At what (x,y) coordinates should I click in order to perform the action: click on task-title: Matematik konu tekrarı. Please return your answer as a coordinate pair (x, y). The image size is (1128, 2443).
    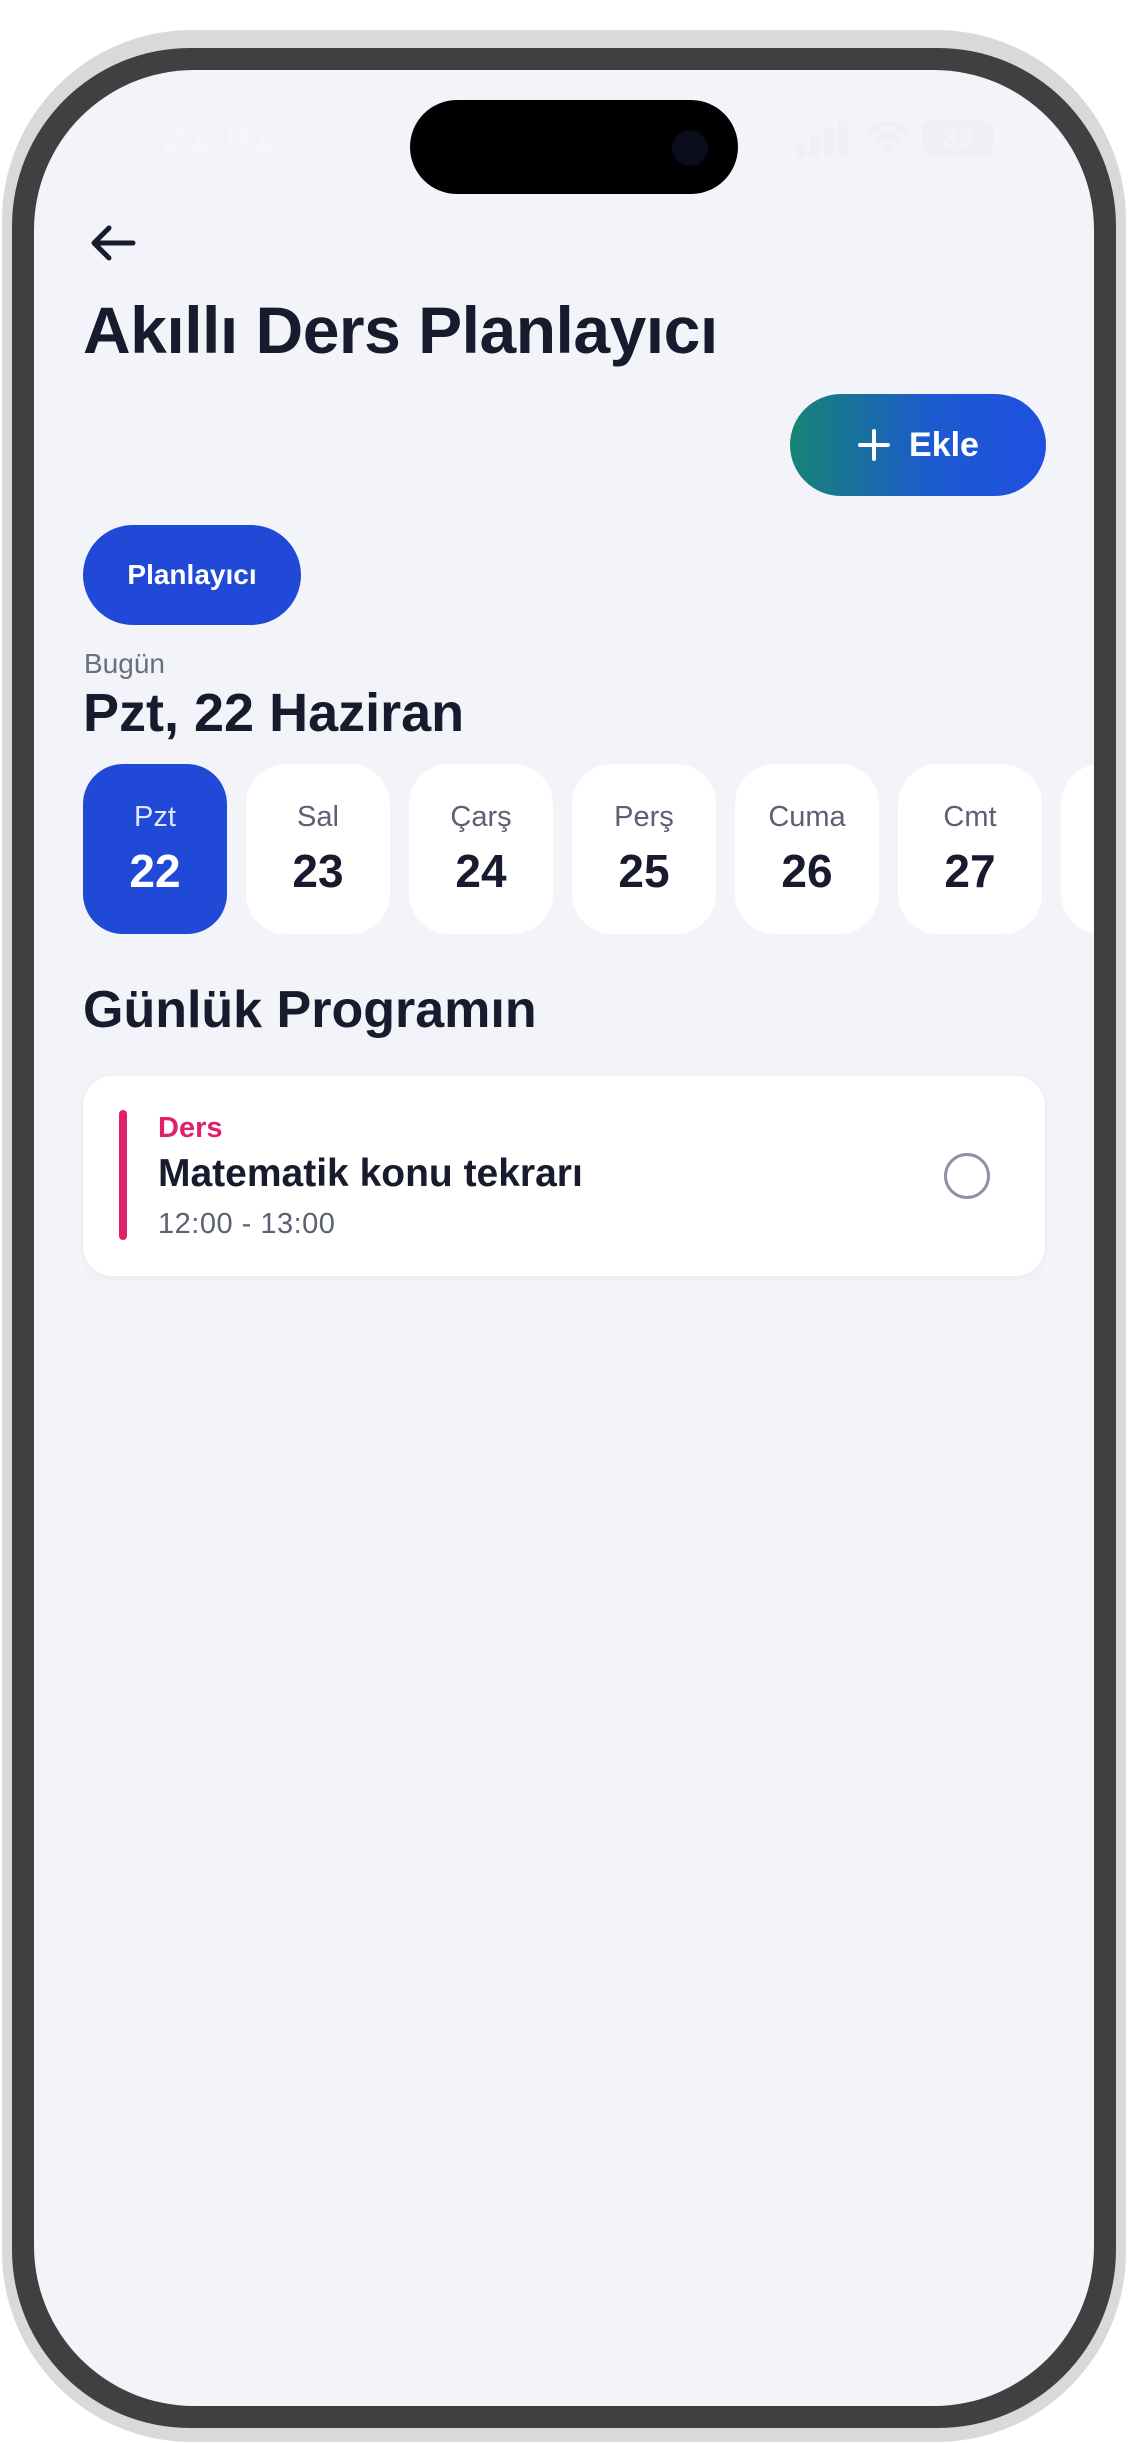
    Looking at the image, I should click on (370, 1173).